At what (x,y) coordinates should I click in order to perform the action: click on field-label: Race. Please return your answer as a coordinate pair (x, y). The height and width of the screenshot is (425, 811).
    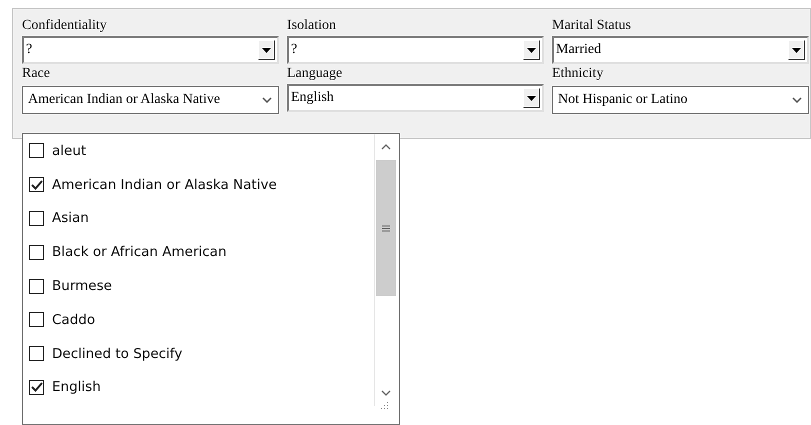
    Looking at the image, I should click on (36, 74).